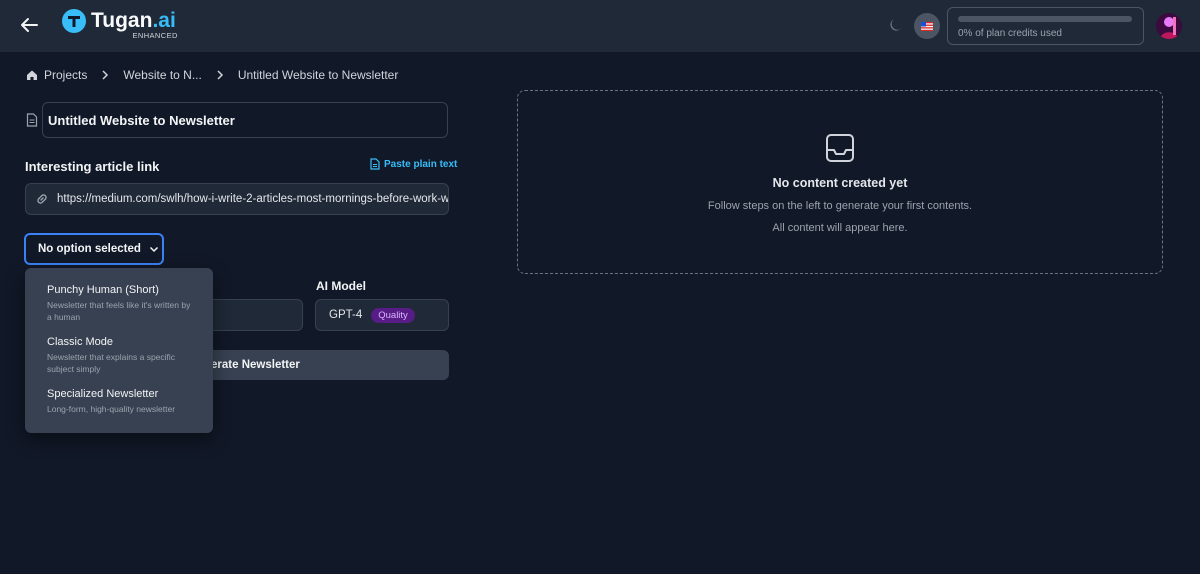 The height and width of the screenshot is (574, 1200). What do you see at coordinates (1045, 19) in the screenshot?
I see `credits-progress-bar` at bounding box center [1045, 19].